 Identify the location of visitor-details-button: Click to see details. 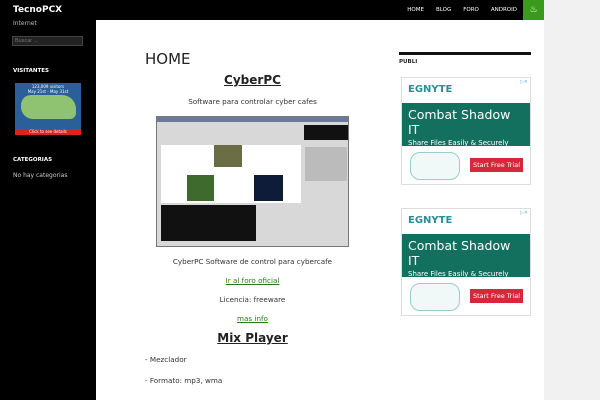
(48, 132).